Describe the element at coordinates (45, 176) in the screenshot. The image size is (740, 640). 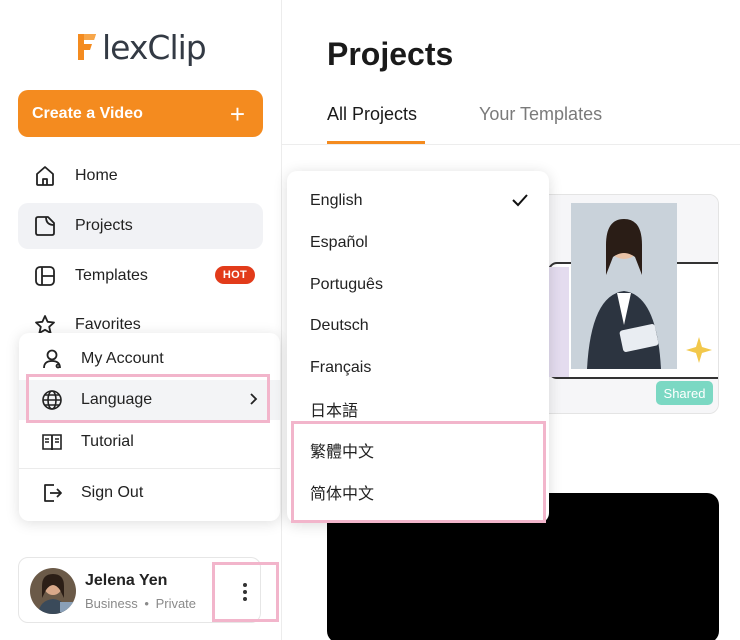
I see `home-icon` at that location.